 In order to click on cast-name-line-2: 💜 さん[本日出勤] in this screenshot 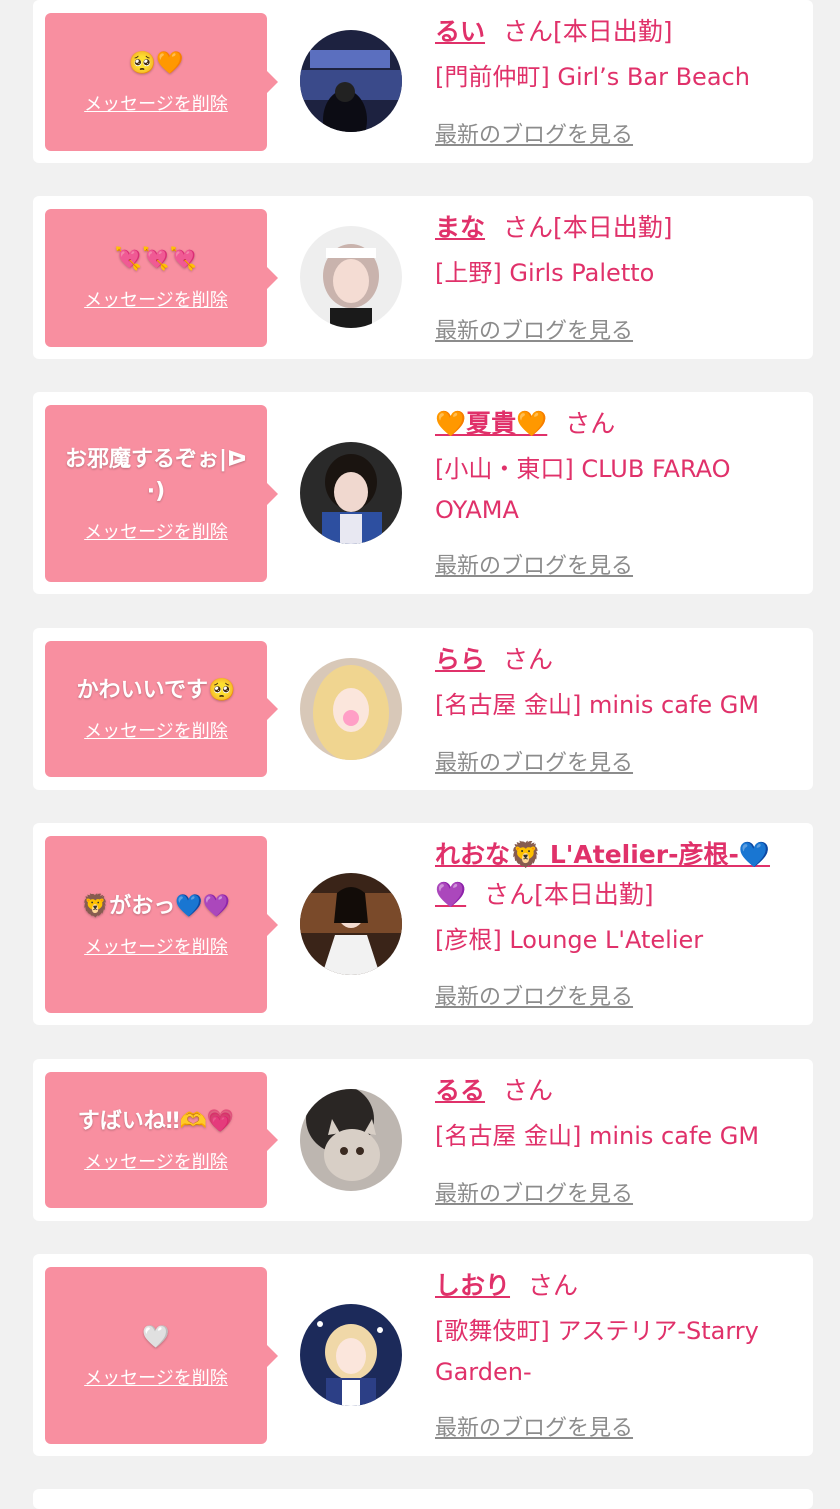, I will do `click(618, 895)`.